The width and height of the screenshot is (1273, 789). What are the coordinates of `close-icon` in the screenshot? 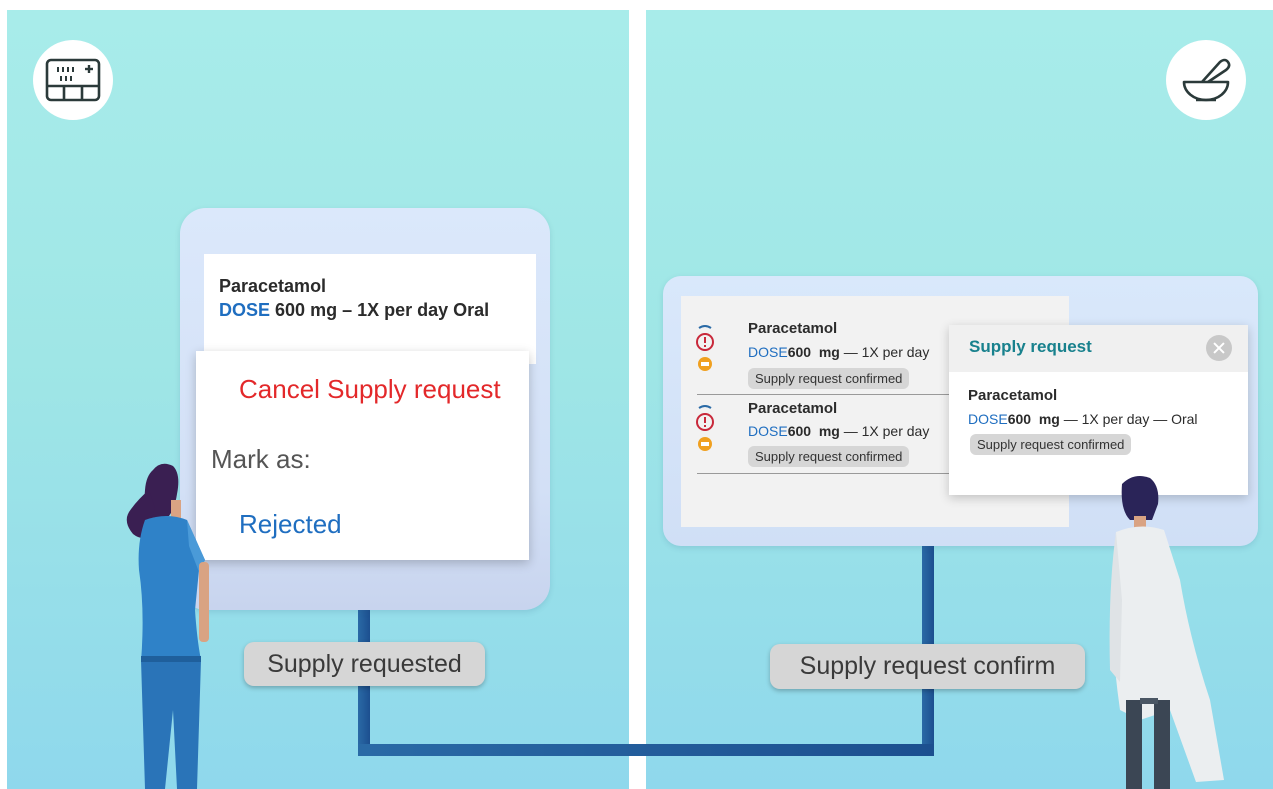 It's located at (1219, 348).